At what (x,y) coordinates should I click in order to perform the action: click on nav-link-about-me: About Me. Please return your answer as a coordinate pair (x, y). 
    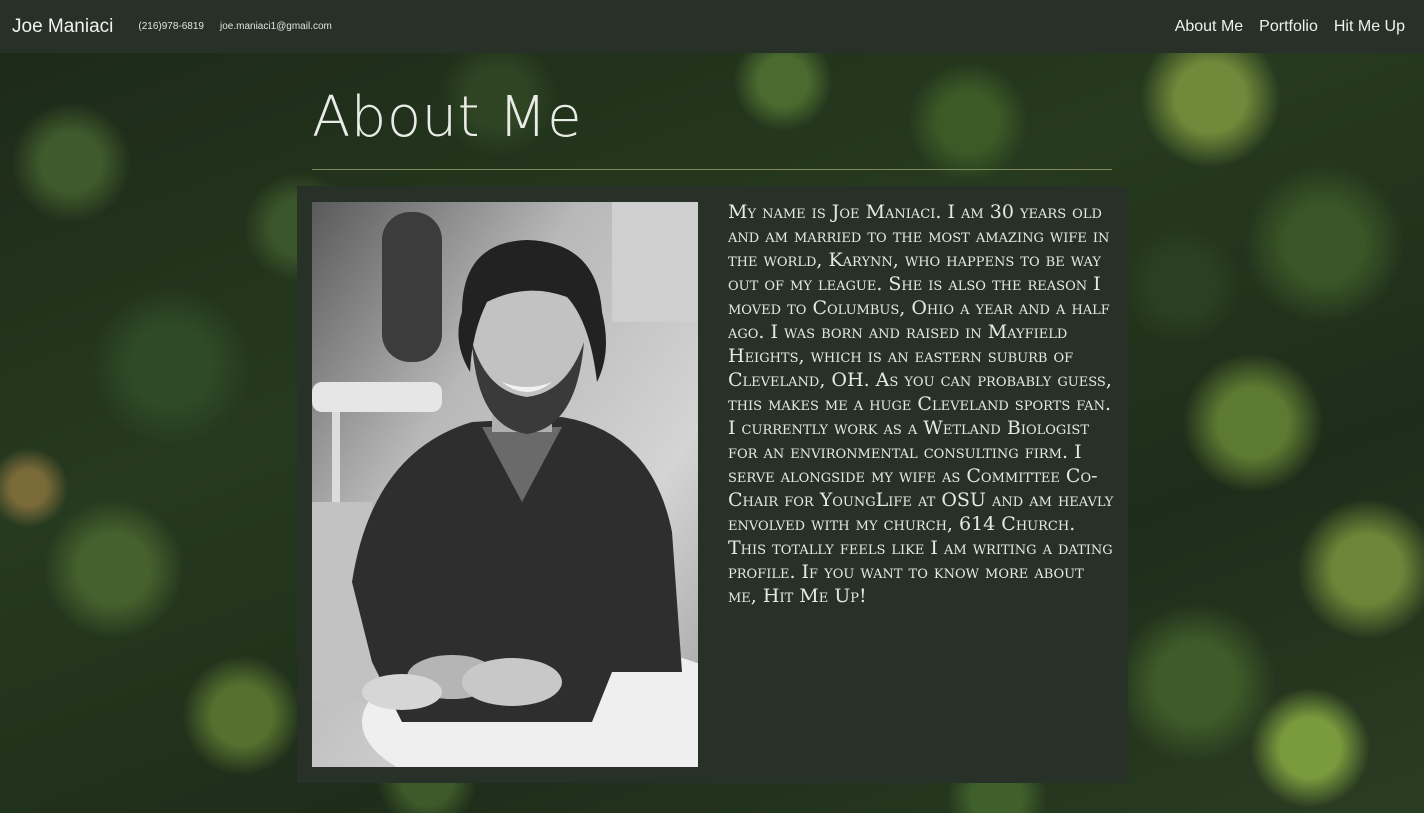
    Looking at the image, I should click on (1209, 27).